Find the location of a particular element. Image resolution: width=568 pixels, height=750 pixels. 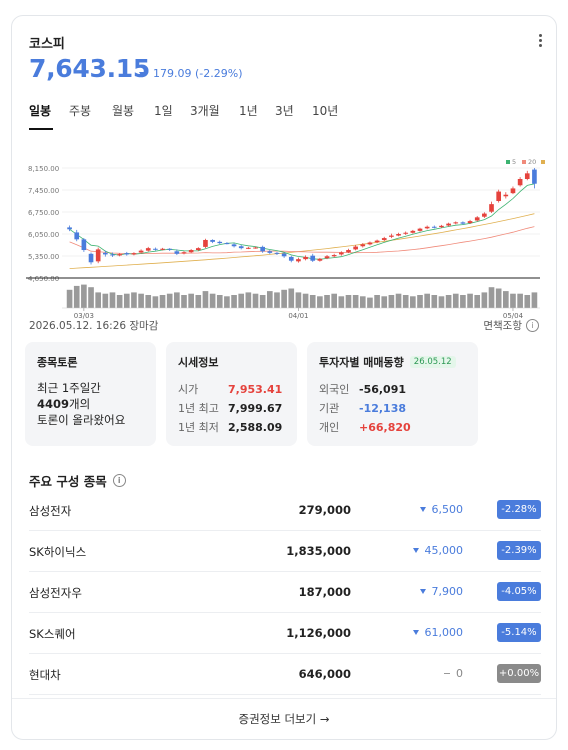

forum-box: 종목토론 최근 1주일간 4409개의 토론이 올라왔어요 is located at coordinates (90, 394).